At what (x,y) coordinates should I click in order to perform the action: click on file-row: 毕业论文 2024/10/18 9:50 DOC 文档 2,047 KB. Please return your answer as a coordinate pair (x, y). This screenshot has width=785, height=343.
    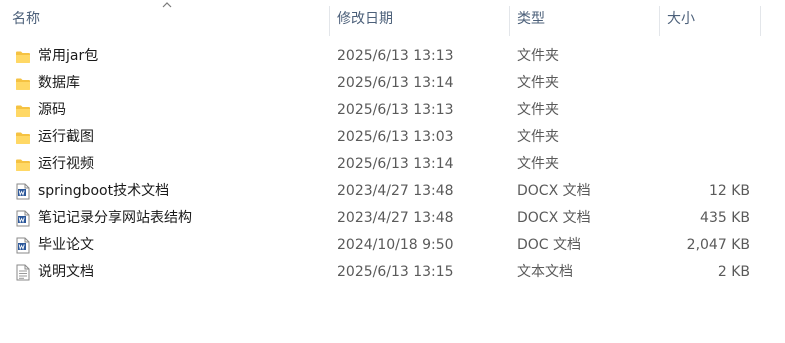
    Looking at the image, I should click on (380, 245).